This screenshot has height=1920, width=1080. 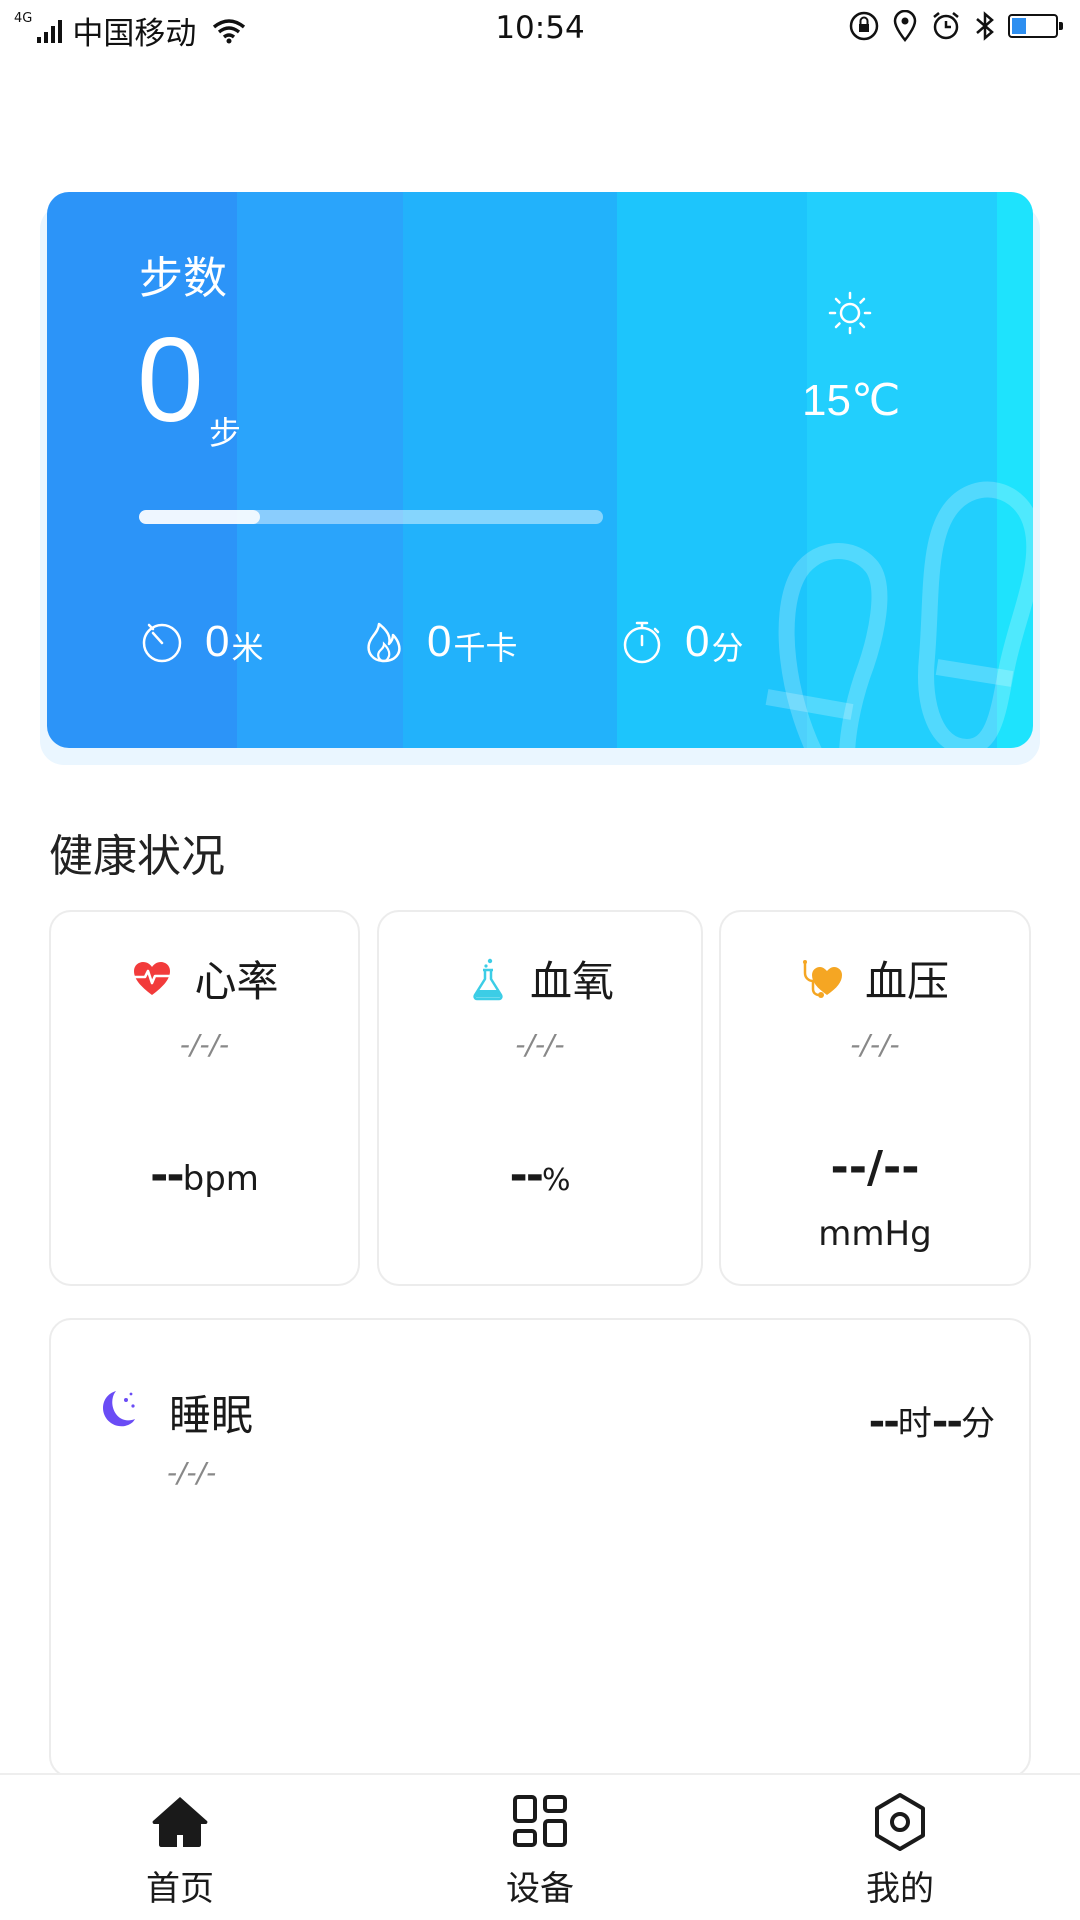 What do you see at coordinates (485, 648) in the screenshot?
I see `calories-unit: 千卡` at bounding box center [485, 648].